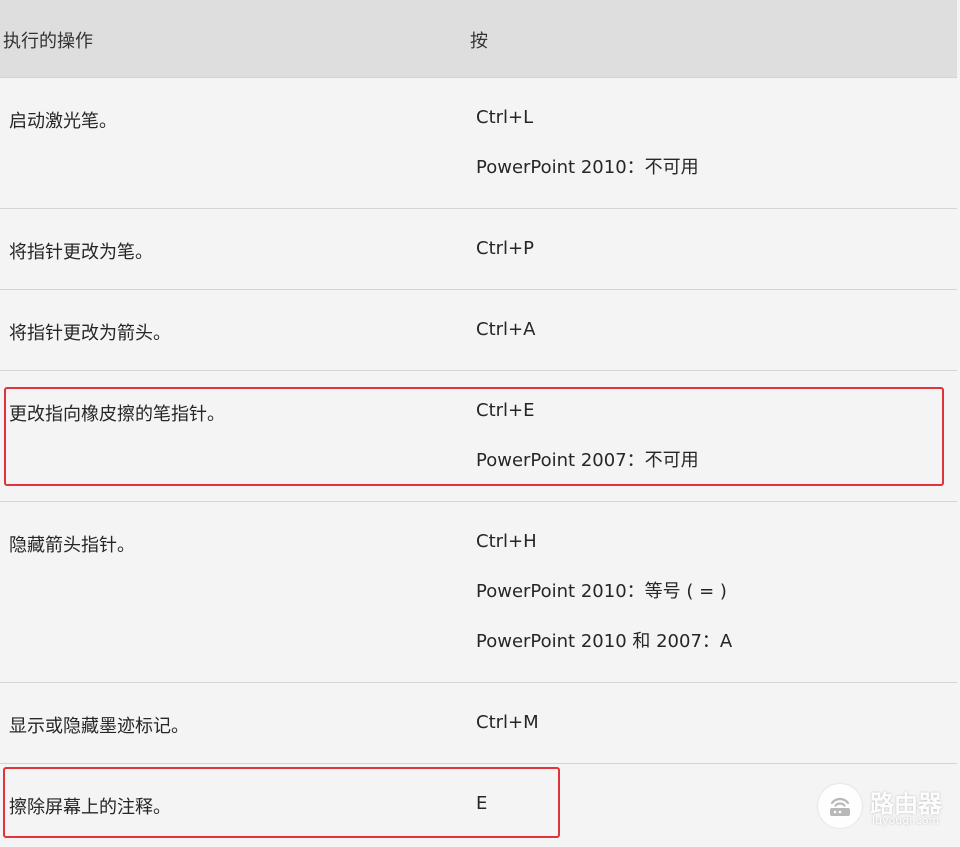 The width and height of the screenshot is (960, 847). What do you see at coordinates (479, 41) in the screenshot?
I see `header-key: 按` at bounding box center [479, 41].